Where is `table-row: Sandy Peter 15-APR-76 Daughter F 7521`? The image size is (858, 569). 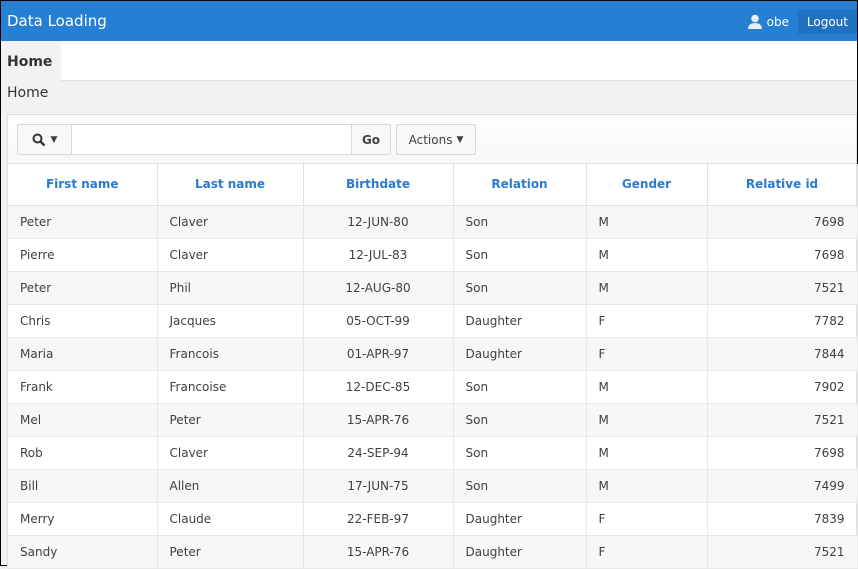 table-row: Sandy Peter 15-APR-76 Daughter F 7521 is located at coordinates (433, 552).